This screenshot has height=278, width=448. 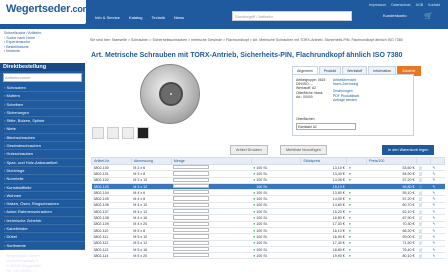 I want to click on nav-news: News, so click(x=179, y=17).